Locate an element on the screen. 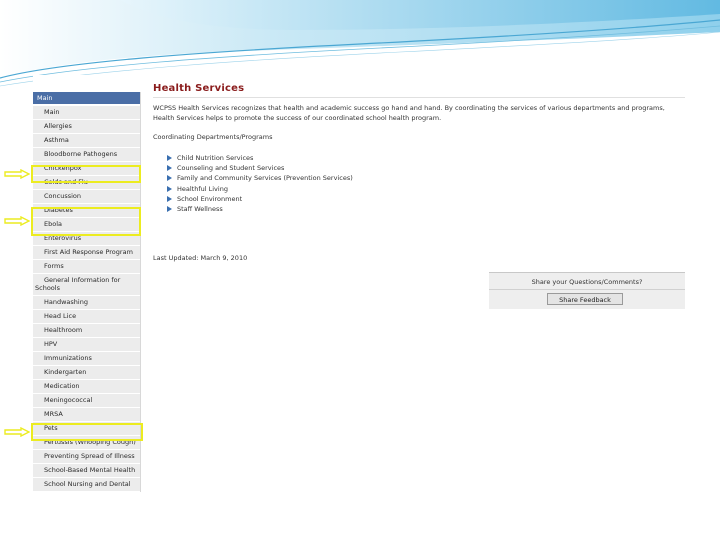 The image size is (720, 540). sidebar-title: Main is located at coordinates (86, 98).